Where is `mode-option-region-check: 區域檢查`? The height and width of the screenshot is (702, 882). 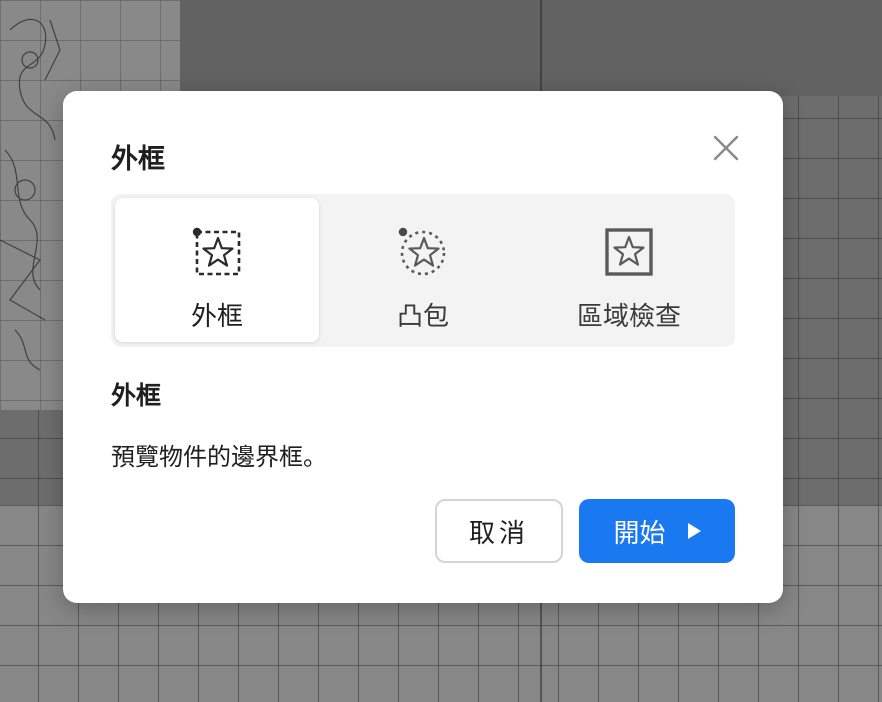
mode-option-region-check: 區域檢查 is located at coordinates (629, 270).